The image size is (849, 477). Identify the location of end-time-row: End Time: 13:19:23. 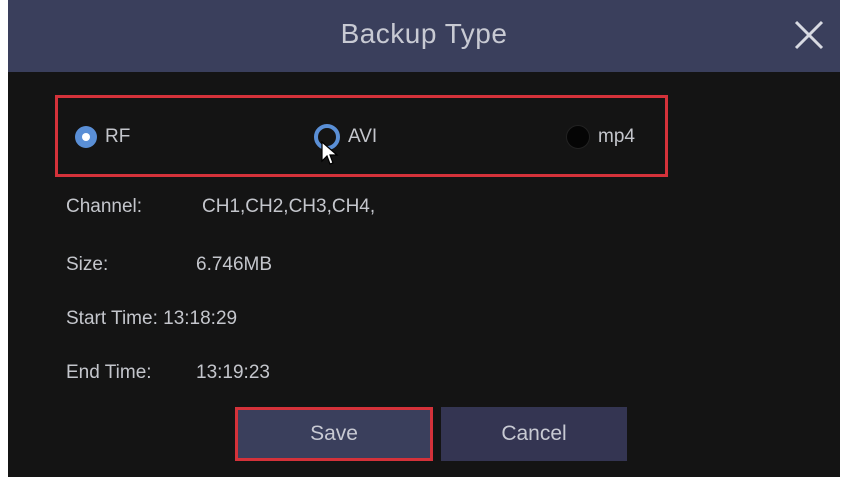
(168, 373).